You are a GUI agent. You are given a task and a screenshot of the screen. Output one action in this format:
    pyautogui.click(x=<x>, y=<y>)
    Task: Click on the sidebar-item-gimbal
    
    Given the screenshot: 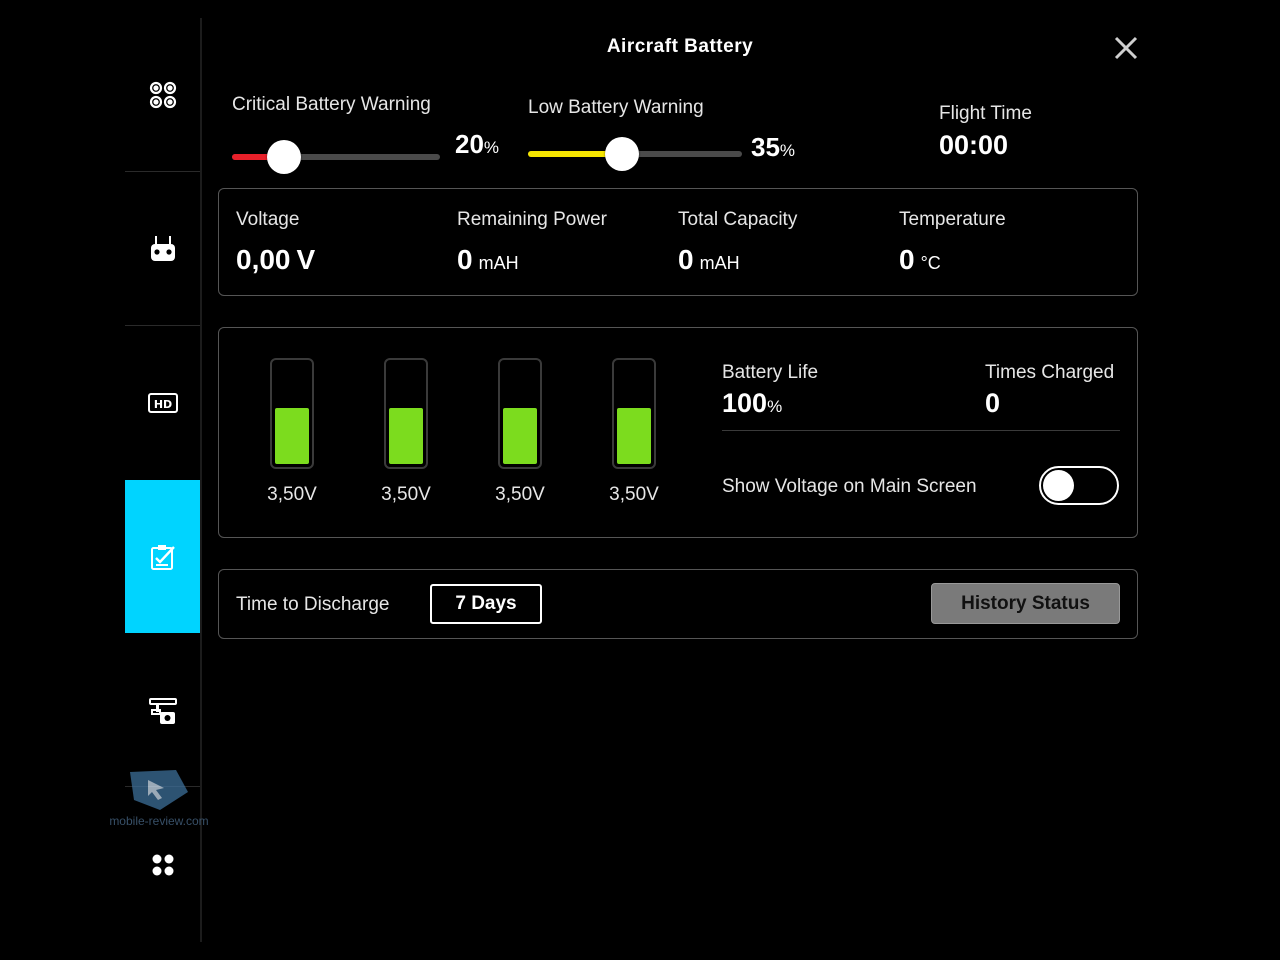 What is the action you would take?
    pyautogui.click(x=162, y=710)
    